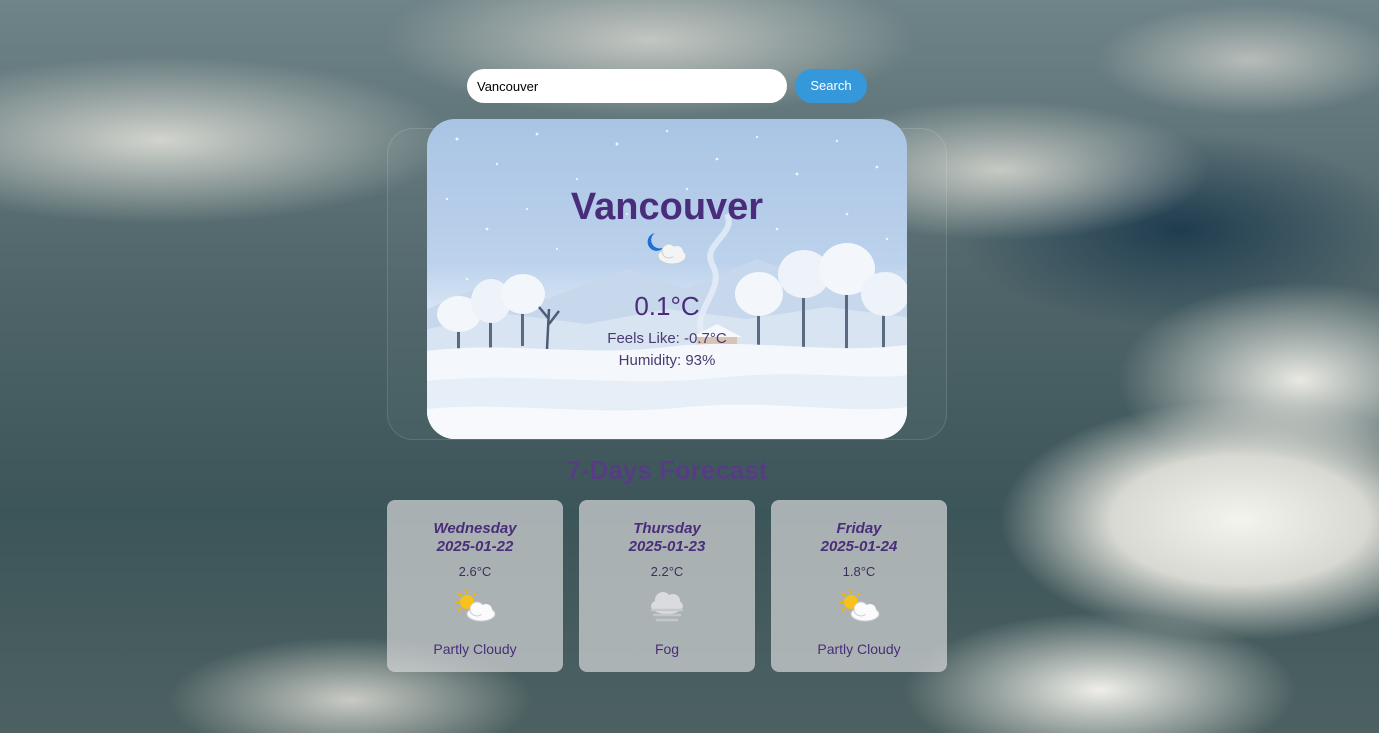  I want to click on forecast-title: 7-Days Forecast, so click(667, 470).